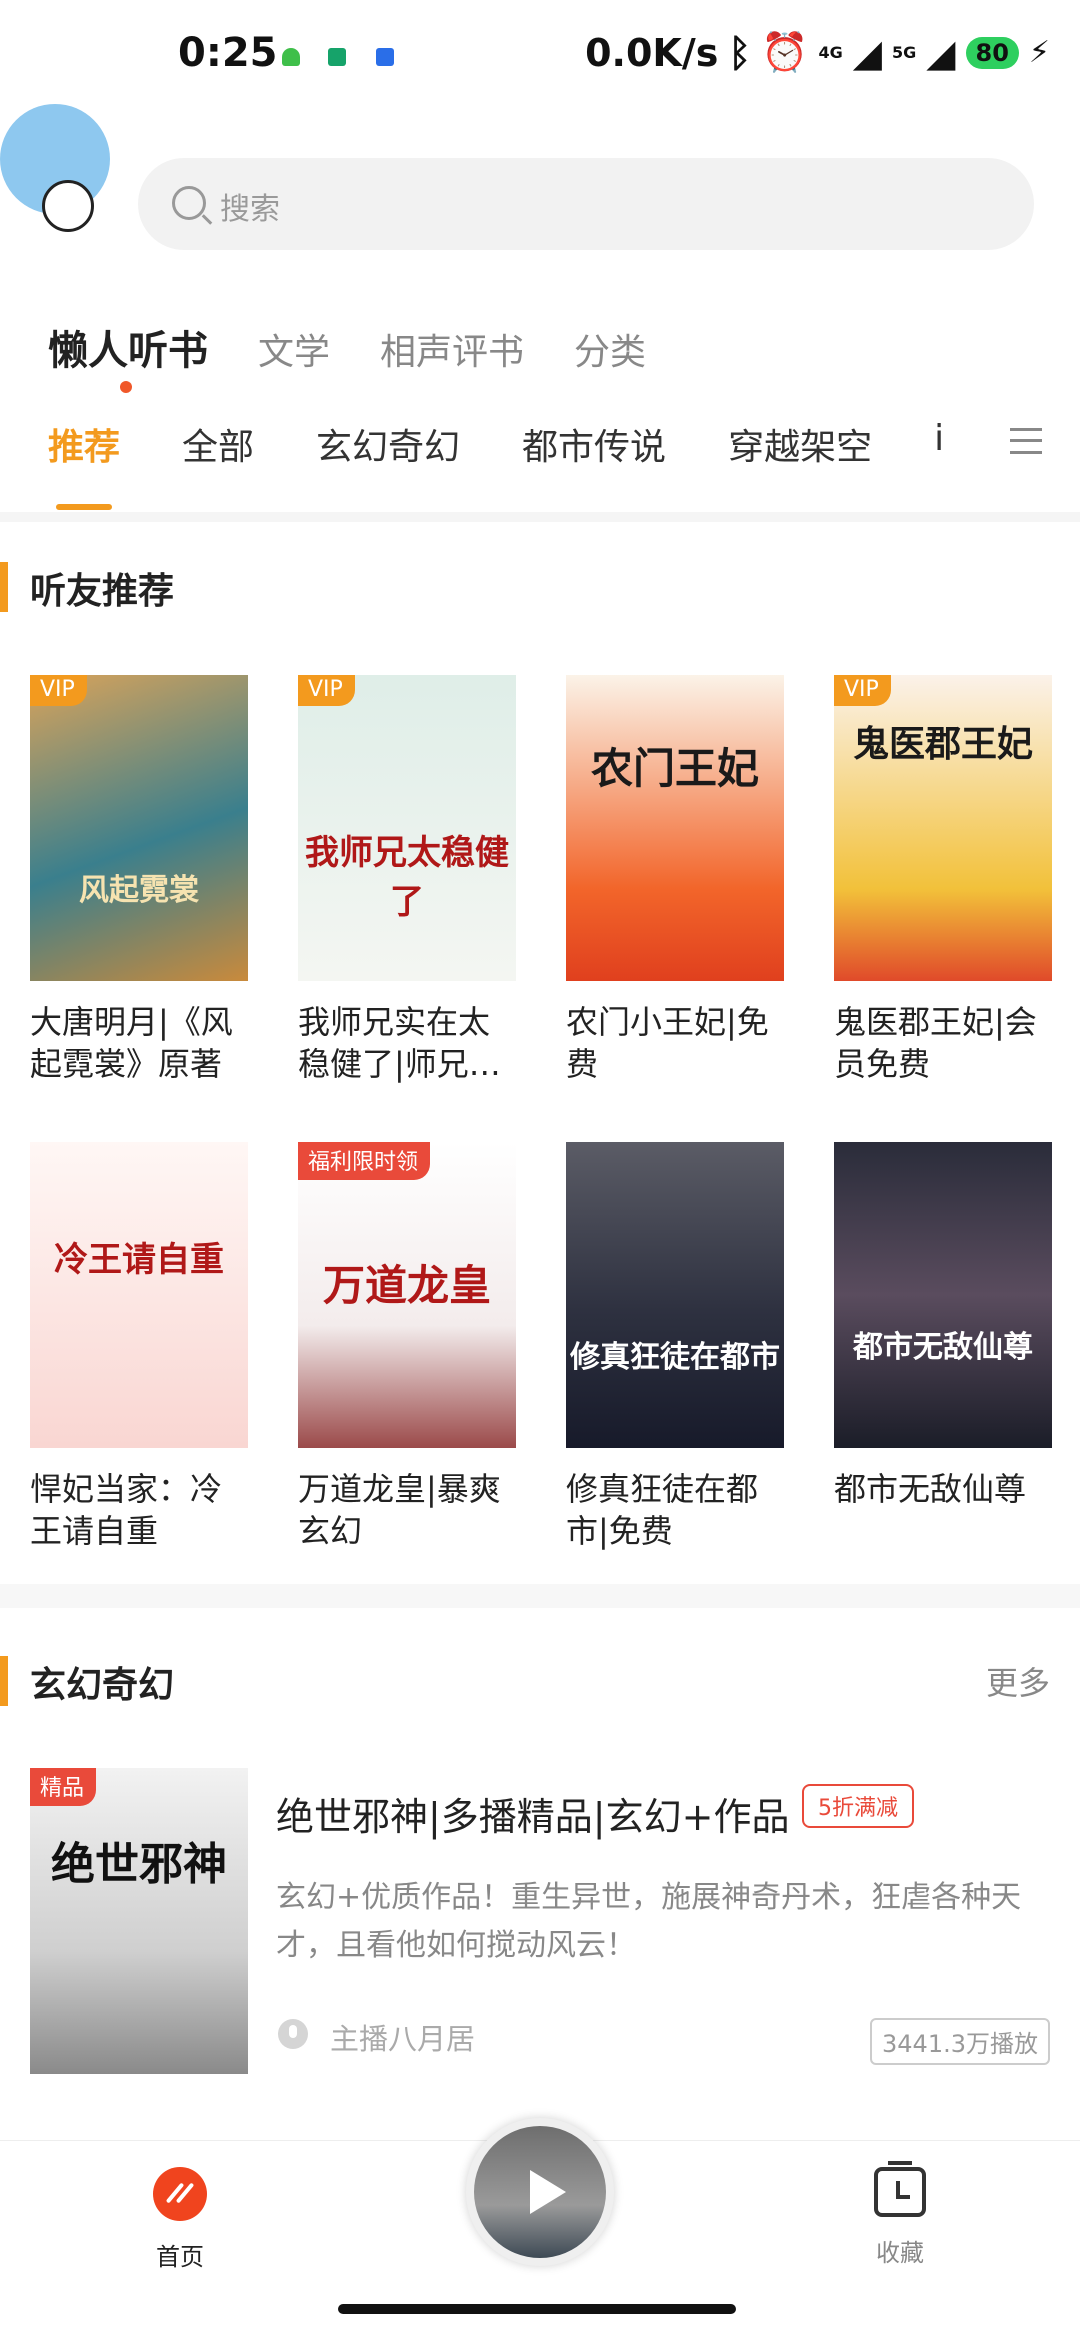  I want to click on book-card: 风起霓裳 VIP 大唐明月|《风起霓裳》原著, so click(139, 880).